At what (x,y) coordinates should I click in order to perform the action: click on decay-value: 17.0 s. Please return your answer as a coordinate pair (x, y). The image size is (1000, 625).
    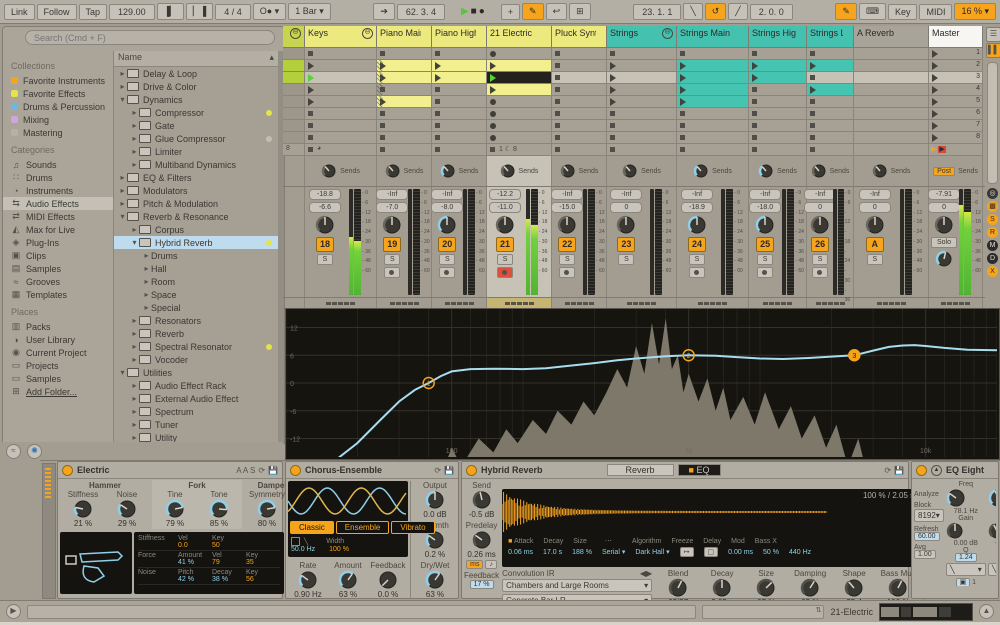
    Looking at the image, I should click on (552, 552).